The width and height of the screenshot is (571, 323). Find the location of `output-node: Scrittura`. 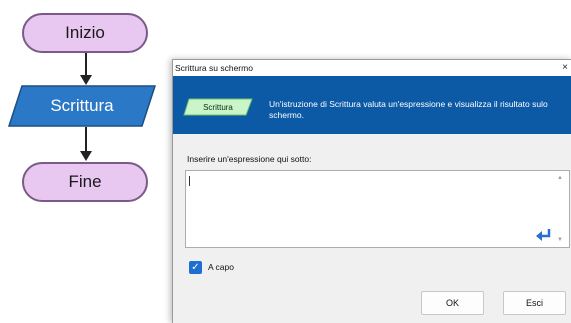

output-node: Scrittura is located at coordinates (82, 106).